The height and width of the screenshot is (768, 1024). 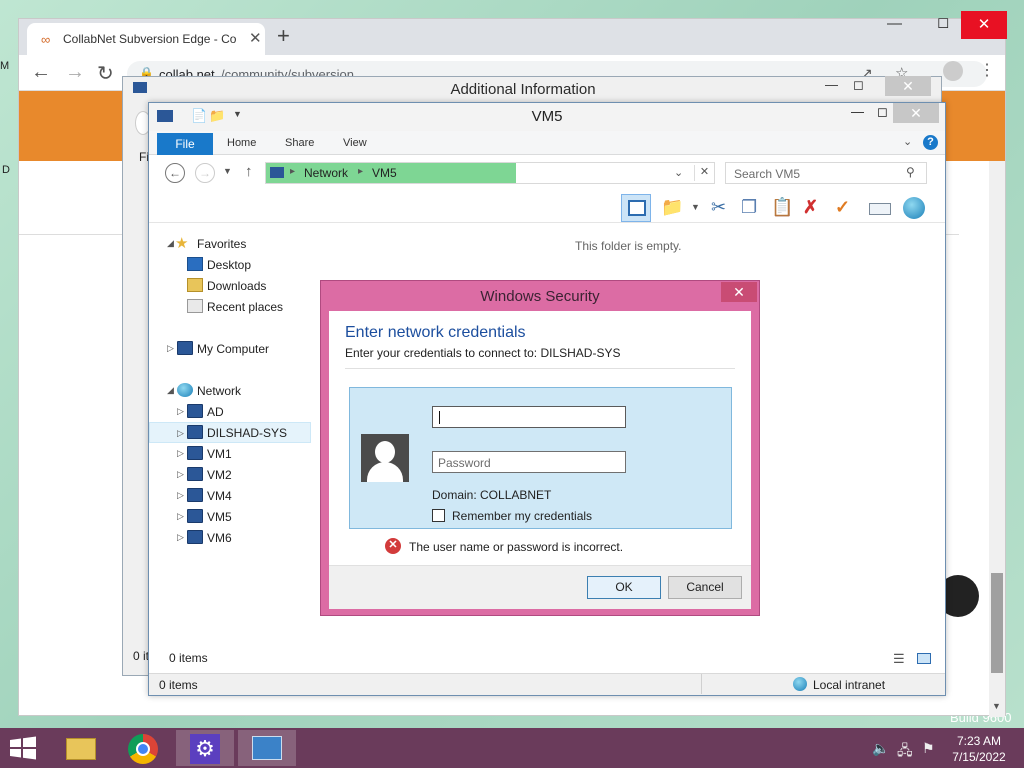 I want to click on copy-icon: ❐, so click(x=749, y=207).